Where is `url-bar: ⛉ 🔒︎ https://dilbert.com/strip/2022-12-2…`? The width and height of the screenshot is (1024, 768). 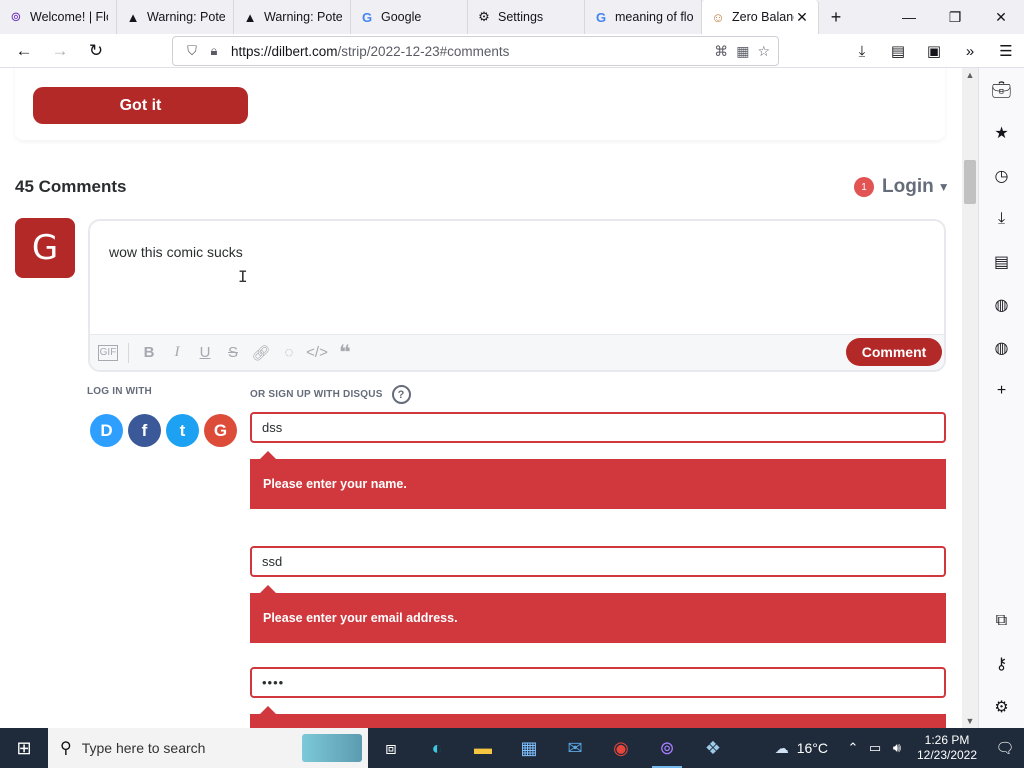 url-bar: ⛉ 🔒︎ https://dilbert.com/strip/2022-12-2… is located at coordinates (475, 51).